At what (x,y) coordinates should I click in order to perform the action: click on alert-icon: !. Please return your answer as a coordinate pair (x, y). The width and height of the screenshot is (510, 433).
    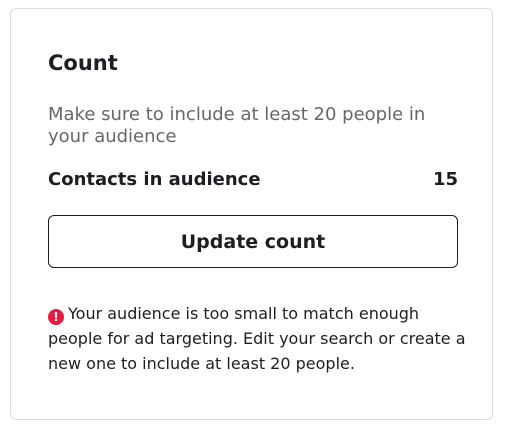
    Looking at the image, I should click on (56, 317).